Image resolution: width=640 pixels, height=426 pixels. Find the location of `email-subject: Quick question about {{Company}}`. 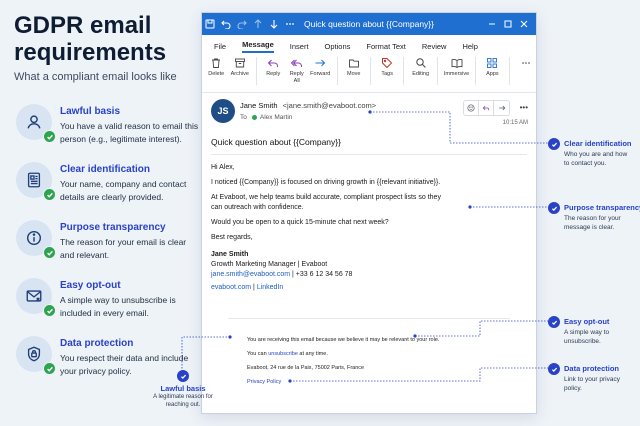

email-subject: Quick question about {{Company}} is located at coordinates (276, 142).